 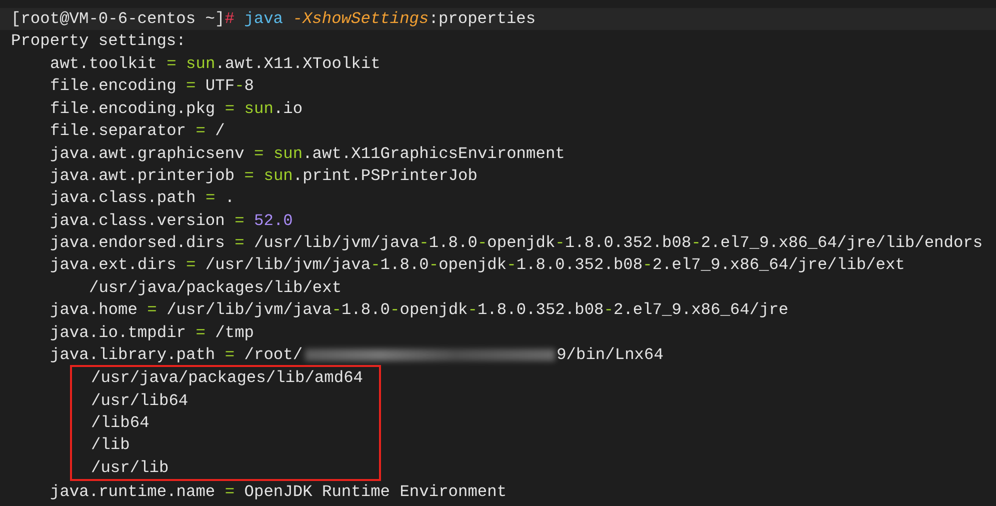 What do you see at coordinates (142, 198) in the screenshot?
I see `terminal-line: java.class.path = .` at bounding box center [142, 198].